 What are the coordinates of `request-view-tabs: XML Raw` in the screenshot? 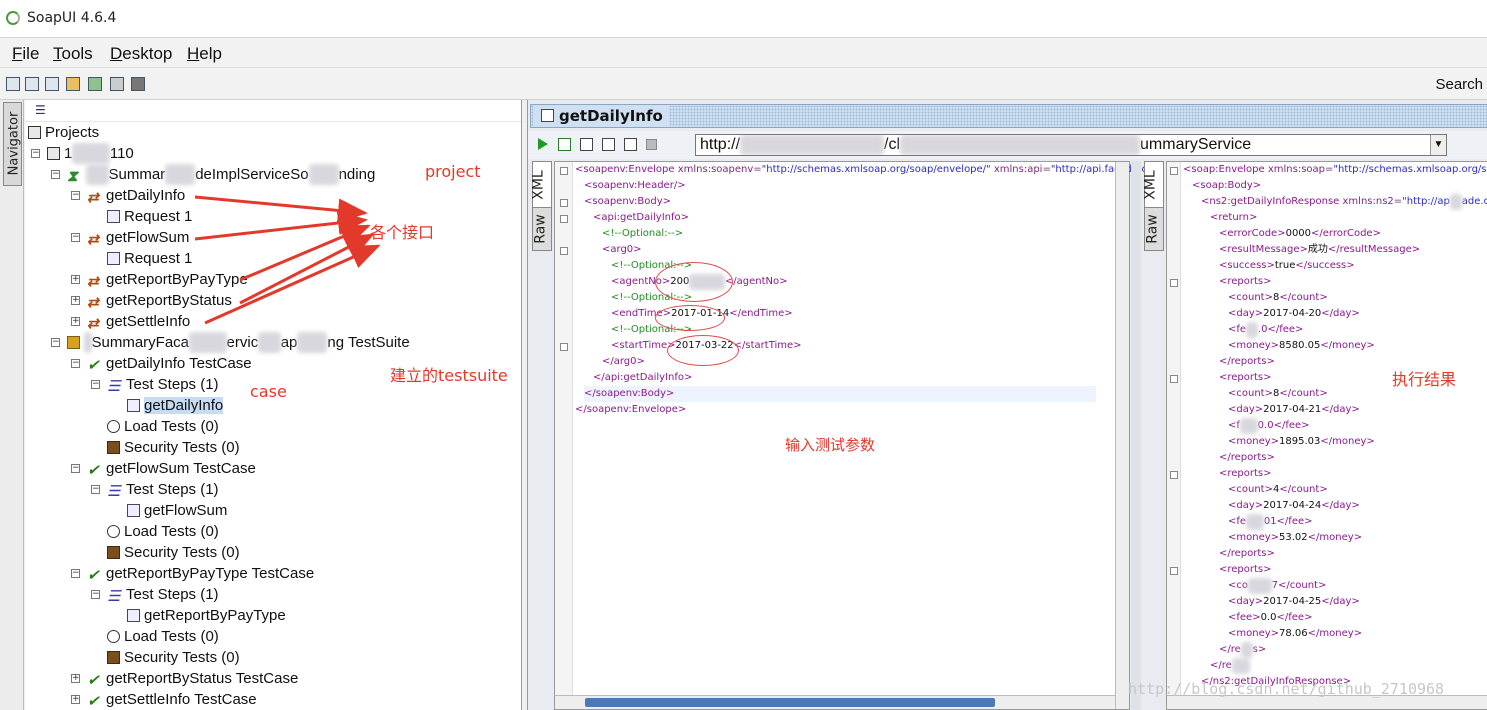 It's located at (541, 226).